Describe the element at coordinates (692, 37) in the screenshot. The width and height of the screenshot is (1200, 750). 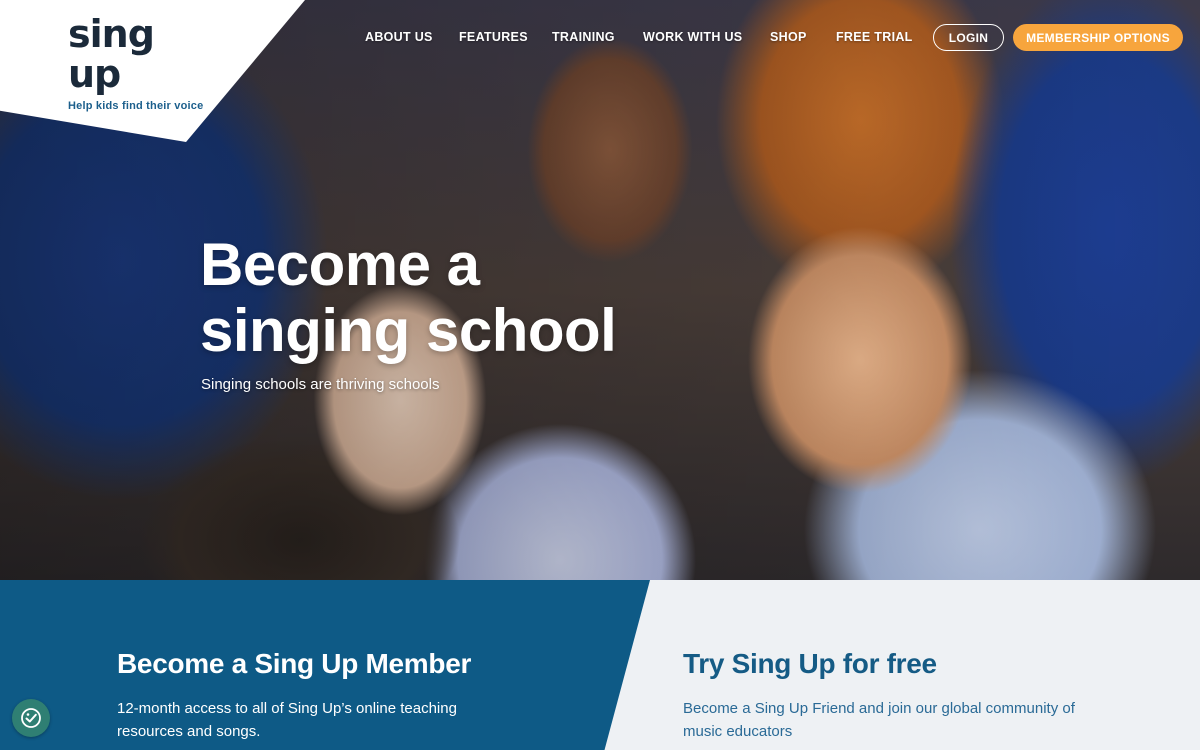
I see `nav-work-with-us: WORK WITH US` at that location.